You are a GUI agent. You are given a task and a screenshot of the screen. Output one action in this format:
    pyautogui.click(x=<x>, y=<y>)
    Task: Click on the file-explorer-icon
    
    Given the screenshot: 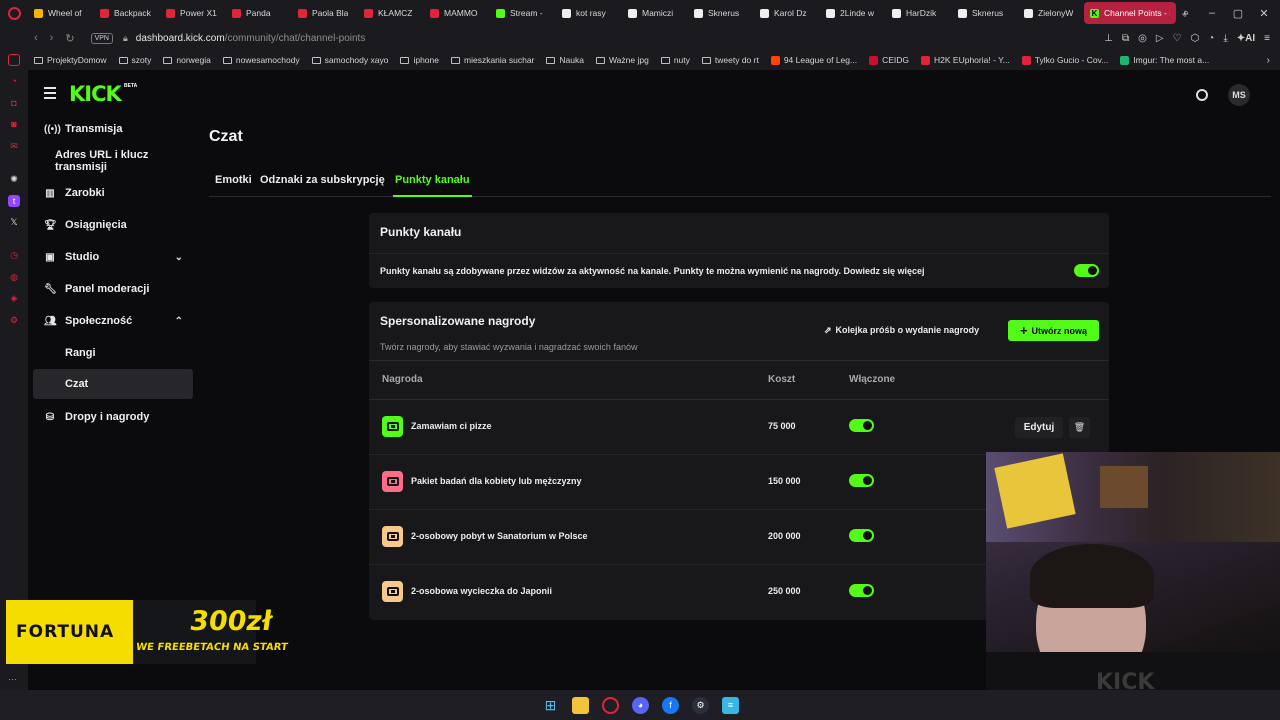 What is the action you would take?
    pyautogui.click(x=580, y=705)
    